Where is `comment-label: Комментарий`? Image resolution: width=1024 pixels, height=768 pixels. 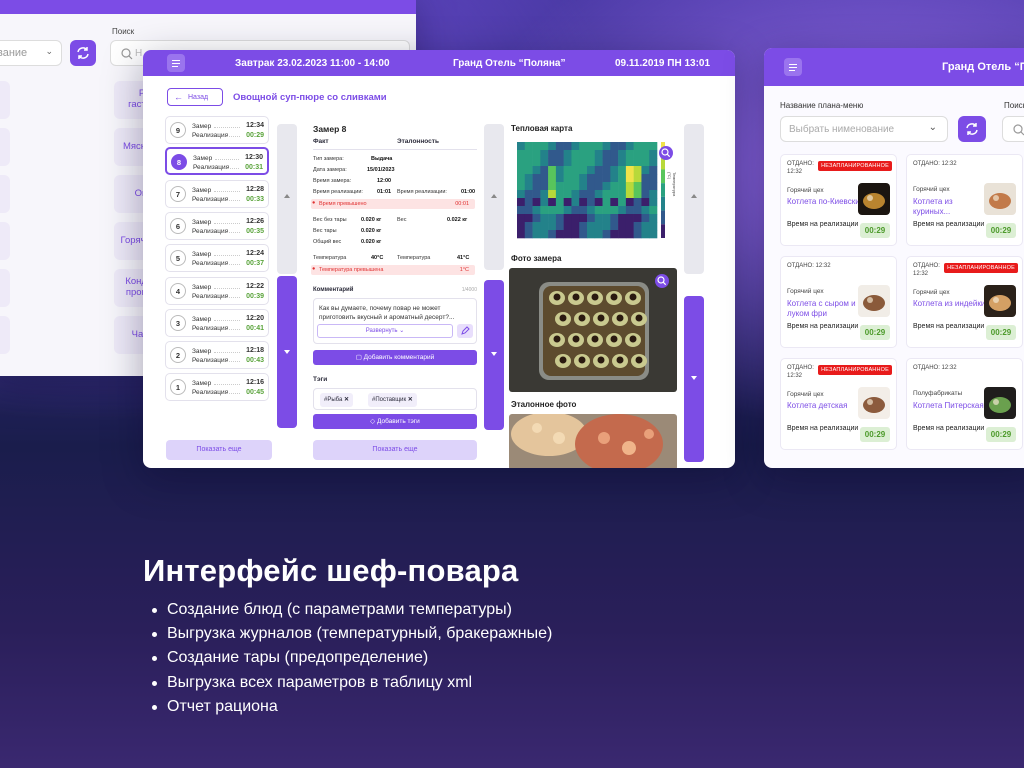 comment-label: Комментарий is located at coordinates (333, 290).